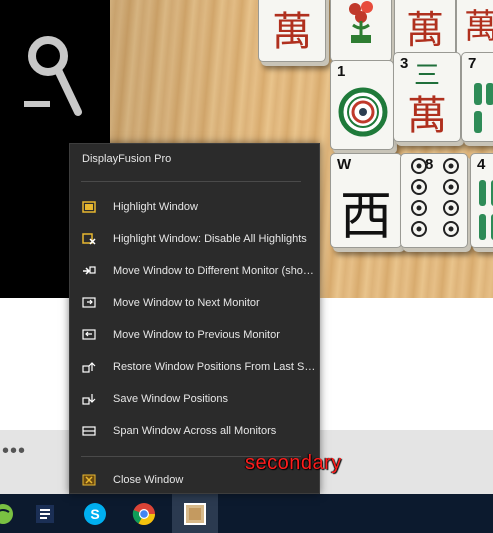 This screenshot has height=533, width=493. I want to click on restore-positions-icon, so click(89, 367).